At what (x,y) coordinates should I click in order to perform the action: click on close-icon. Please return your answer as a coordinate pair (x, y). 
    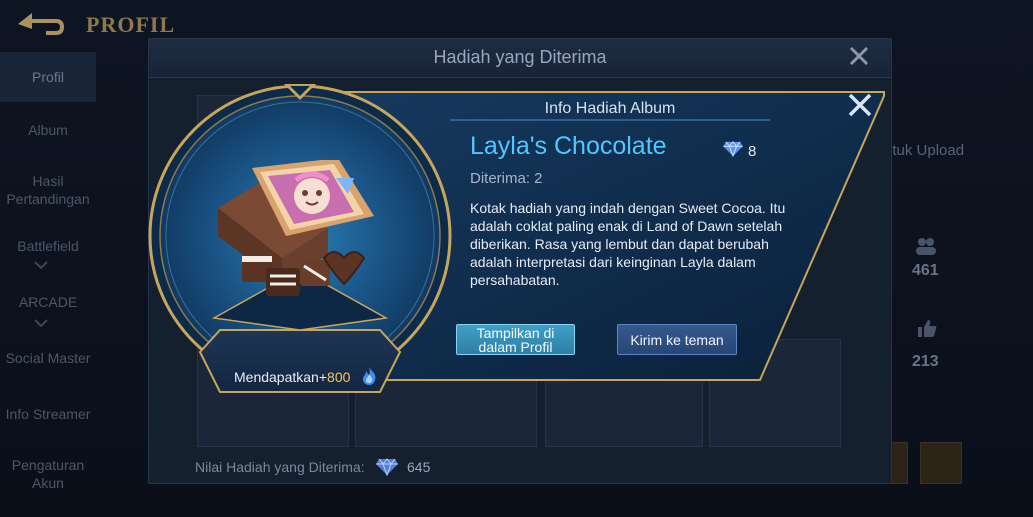
    Looking at the image, I should click on (860, 107).